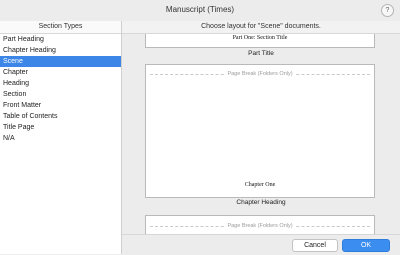  I want to click on layout-chooser-header: Choose layout for "Scene" documents., so click(261, 27).